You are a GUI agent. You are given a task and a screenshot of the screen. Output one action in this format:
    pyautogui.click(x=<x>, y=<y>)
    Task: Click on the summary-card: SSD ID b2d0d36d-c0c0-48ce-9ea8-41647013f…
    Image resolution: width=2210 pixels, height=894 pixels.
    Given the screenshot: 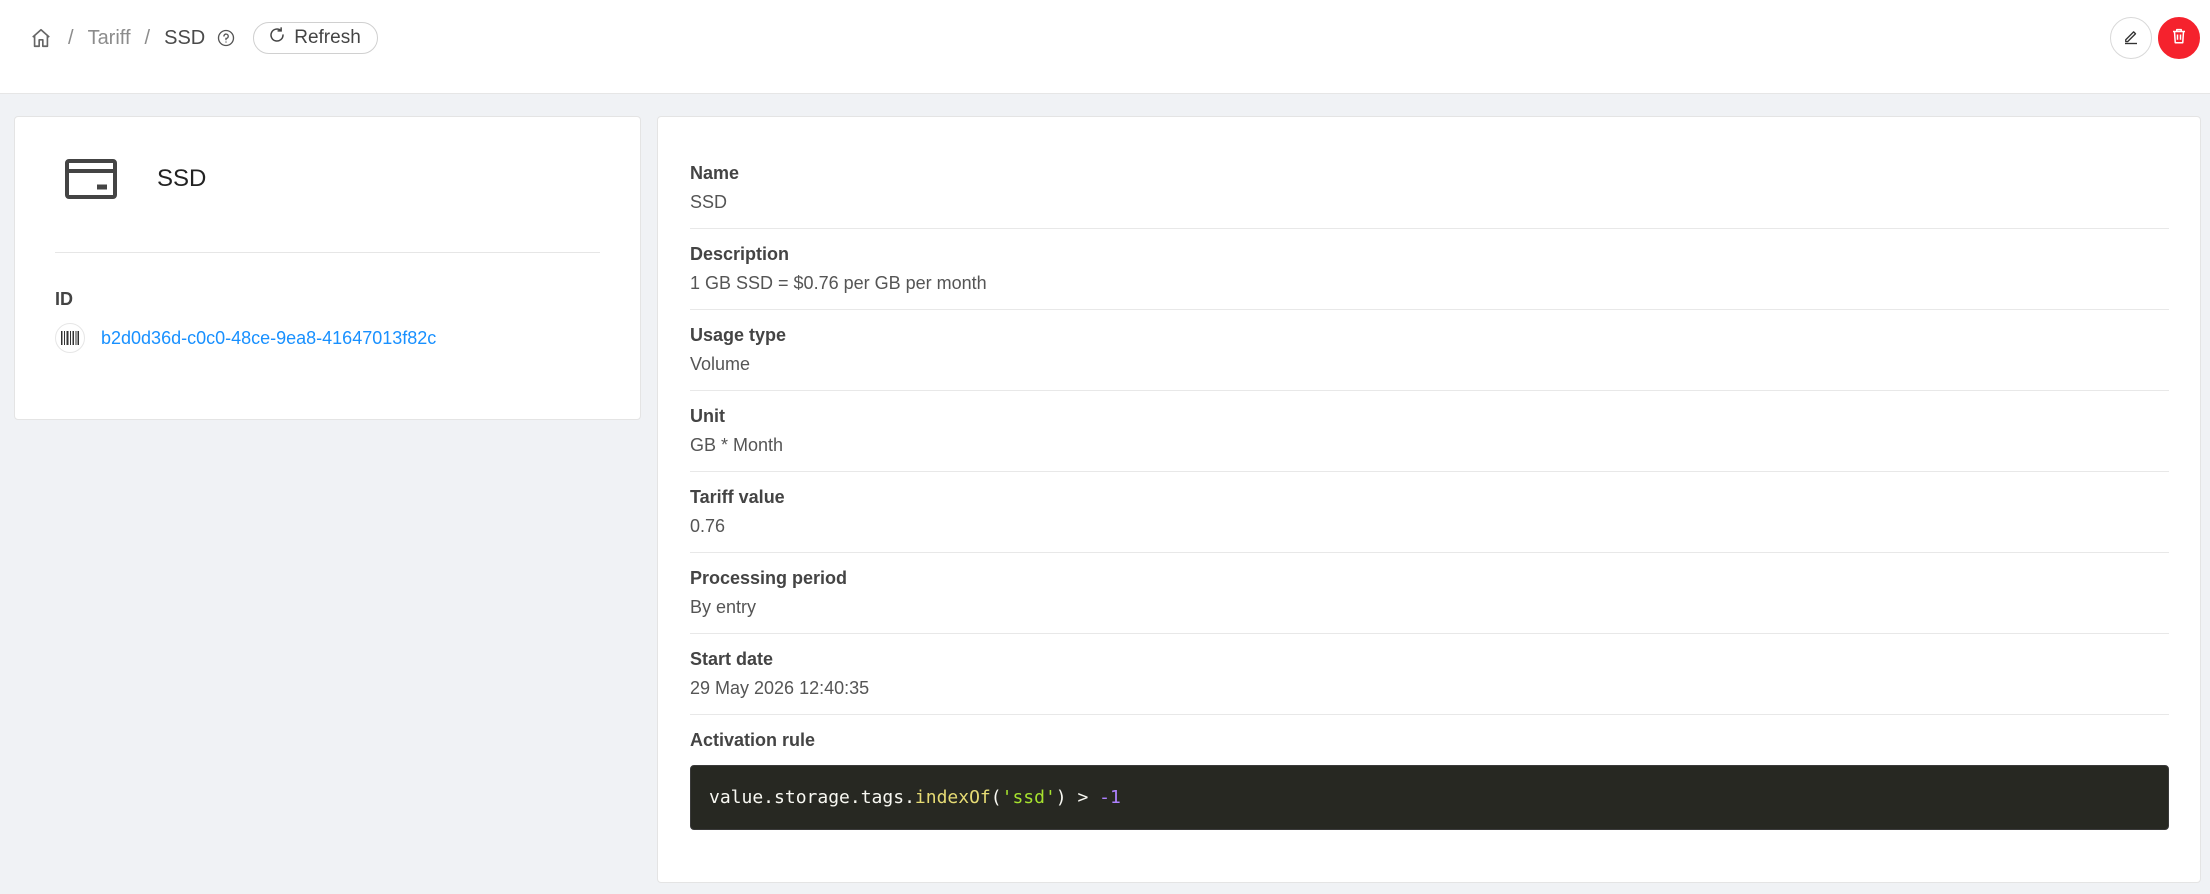 What is the action you would take?
    pyautogui.click(x=327, y=268)
    